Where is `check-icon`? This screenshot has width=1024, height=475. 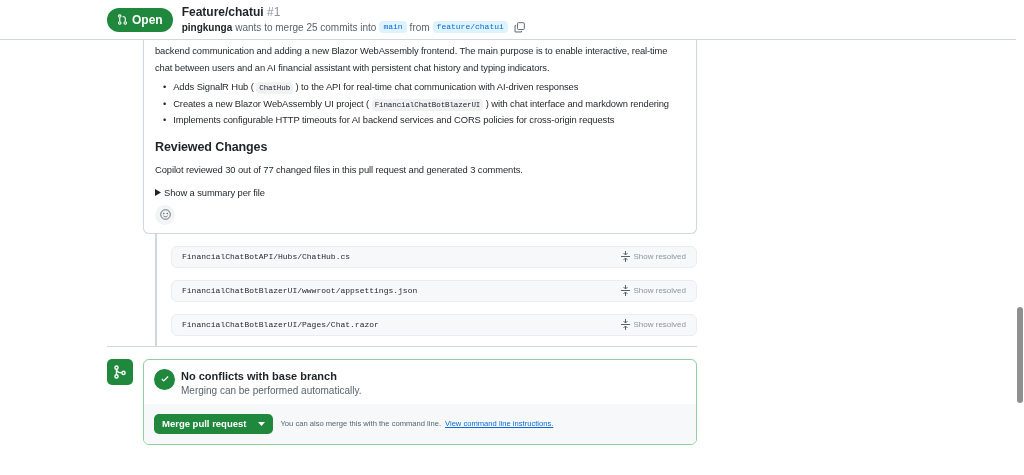
check-icon is located at coordinates (164, 379).